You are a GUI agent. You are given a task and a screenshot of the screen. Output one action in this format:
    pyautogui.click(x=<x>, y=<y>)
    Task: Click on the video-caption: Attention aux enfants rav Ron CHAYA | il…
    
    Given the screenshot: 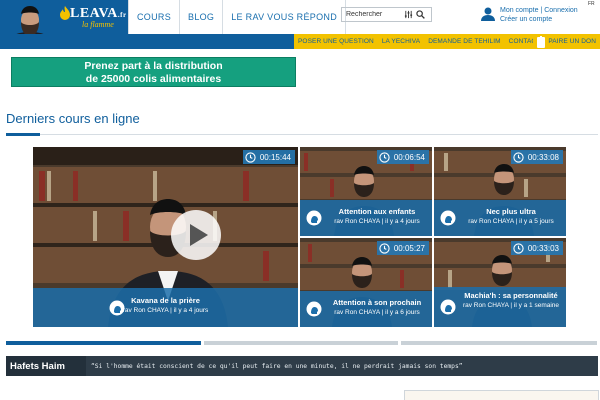 What is the action you would take?
    pyautogui.click(x=366, y=218)
    